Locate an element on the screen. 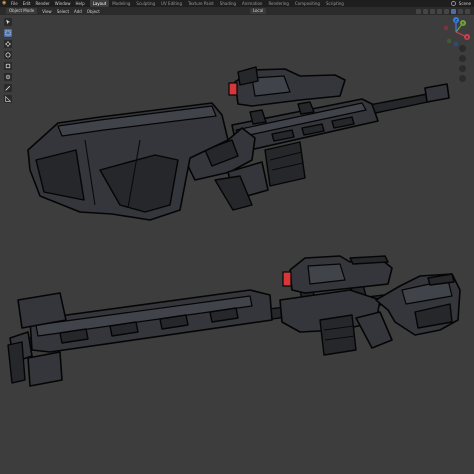  rotate-tool is located at coordinates (8, 55).